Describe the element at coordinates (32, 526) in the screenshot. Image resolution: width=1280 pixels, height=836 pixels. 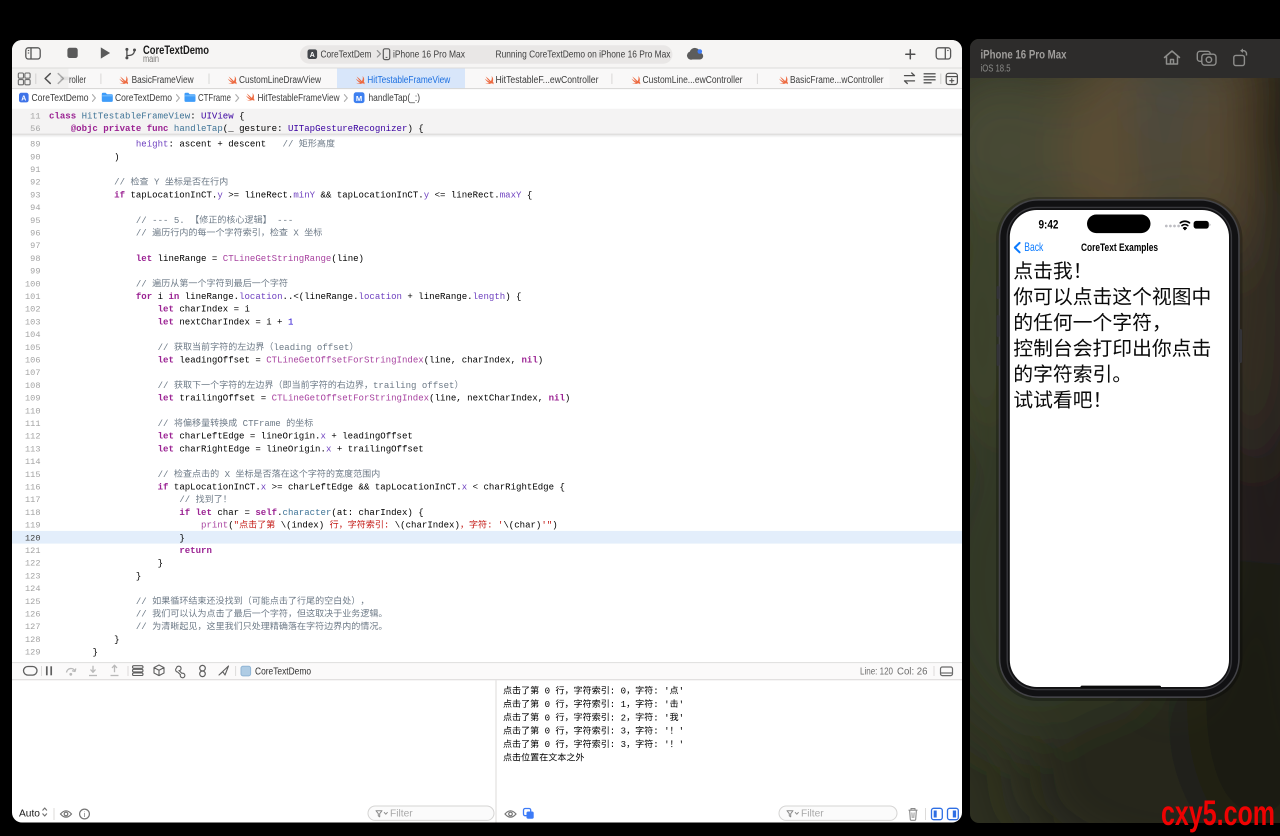
I see `svg-text: 119` at that location.